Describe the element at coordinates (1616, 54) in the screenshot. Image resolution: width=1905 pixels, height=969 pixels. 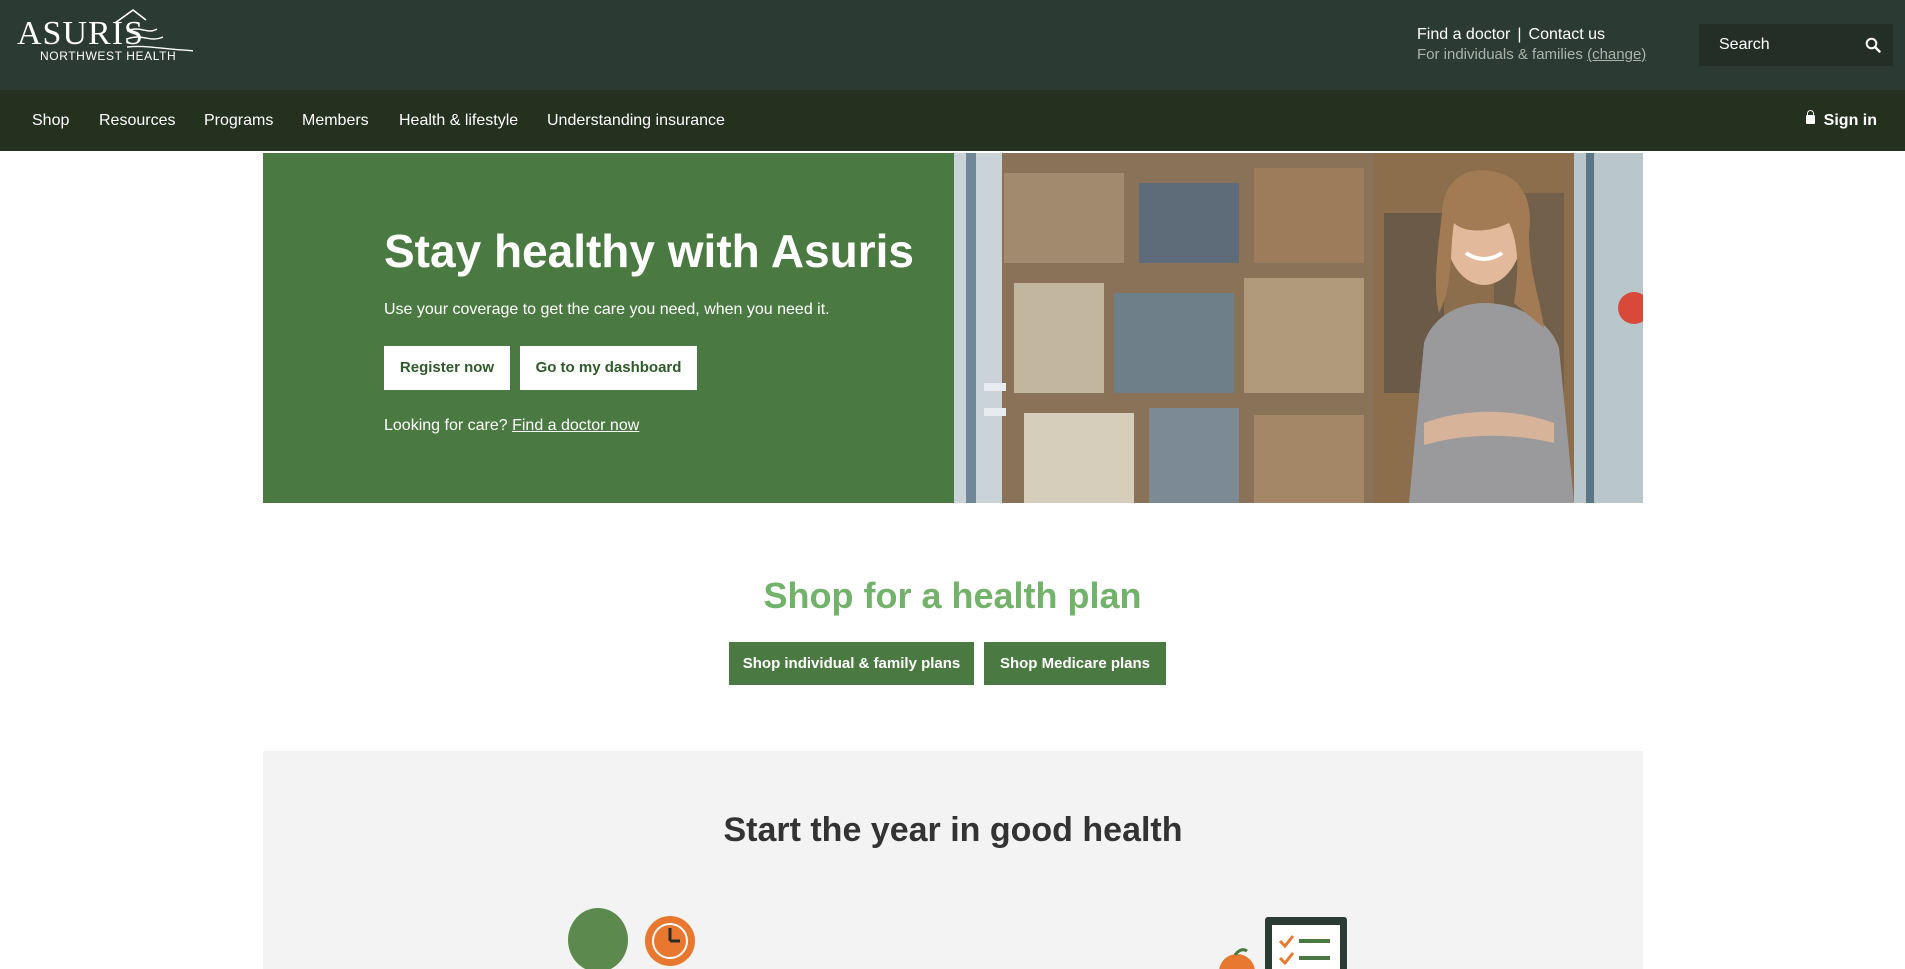
I see `audience-change-link: (change)` at that location.